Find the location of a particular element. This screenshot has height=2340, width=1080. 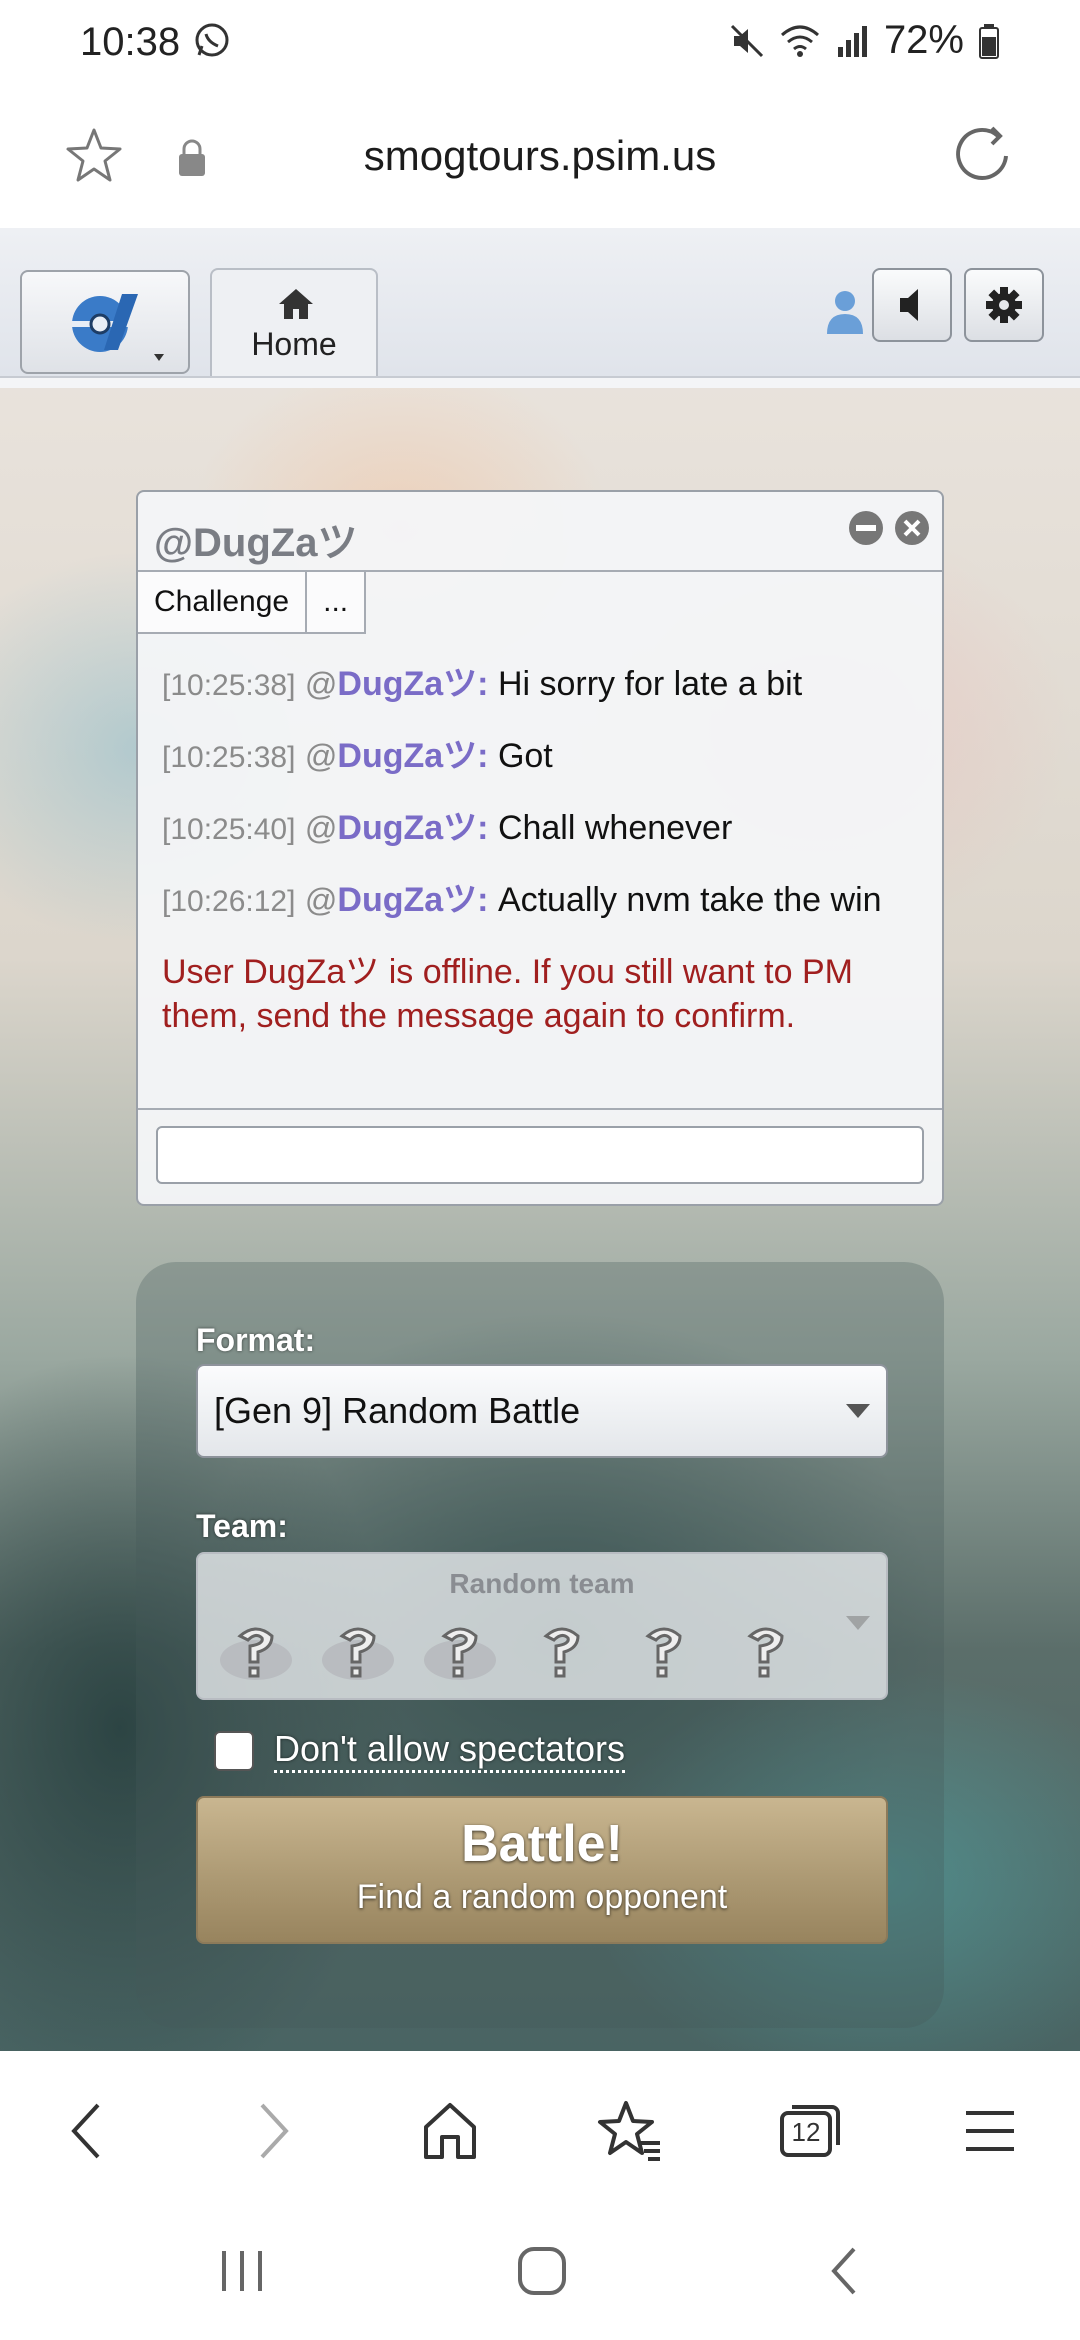

tab-count: 12 is located at coordinates (806, 2132).